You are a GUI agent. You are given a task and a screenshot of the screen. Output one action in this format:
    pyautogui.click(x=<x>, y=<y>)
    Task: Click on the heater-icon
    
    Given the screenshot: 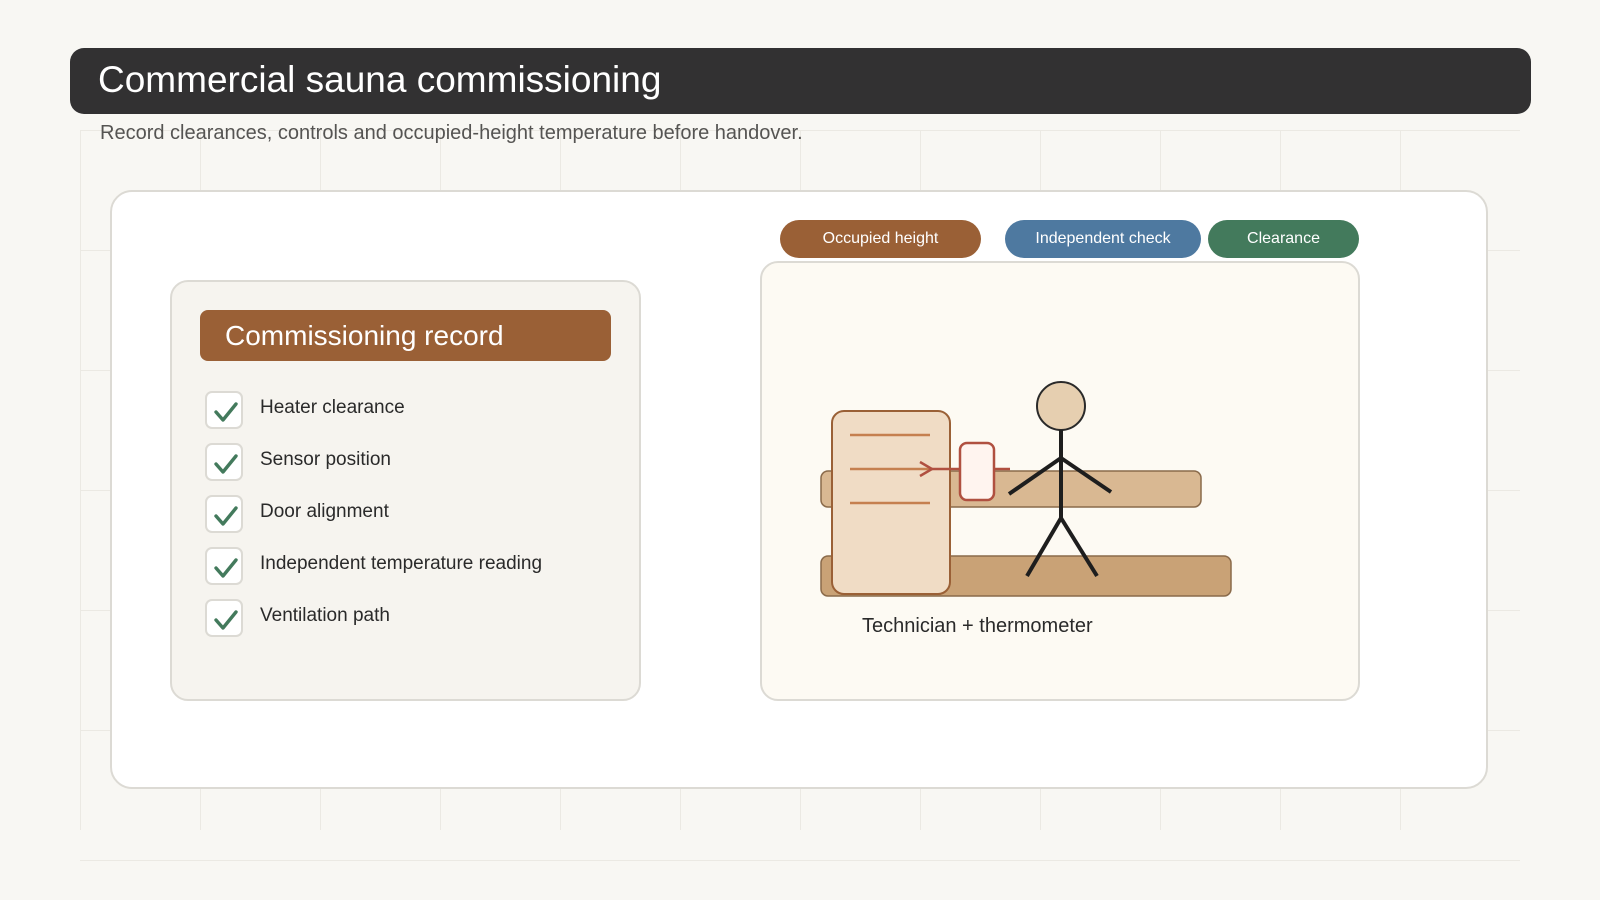 What is the action you would take?
    pyautogui.click(x=891, y=502)
    